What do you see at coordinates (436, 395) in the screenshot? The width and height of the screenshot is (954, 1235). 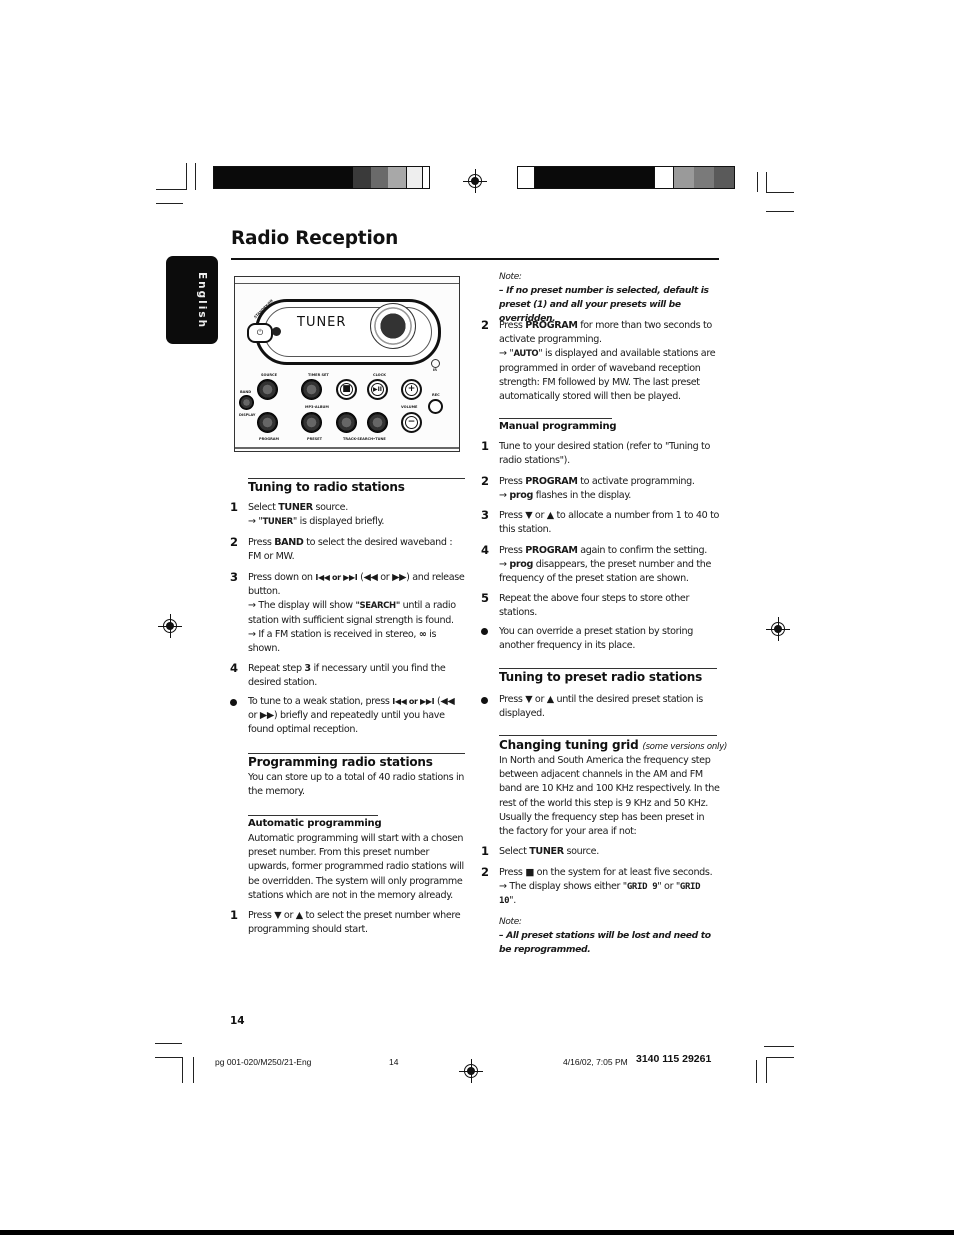 I see `label-rec: REC` at bounding box center [436, 395].